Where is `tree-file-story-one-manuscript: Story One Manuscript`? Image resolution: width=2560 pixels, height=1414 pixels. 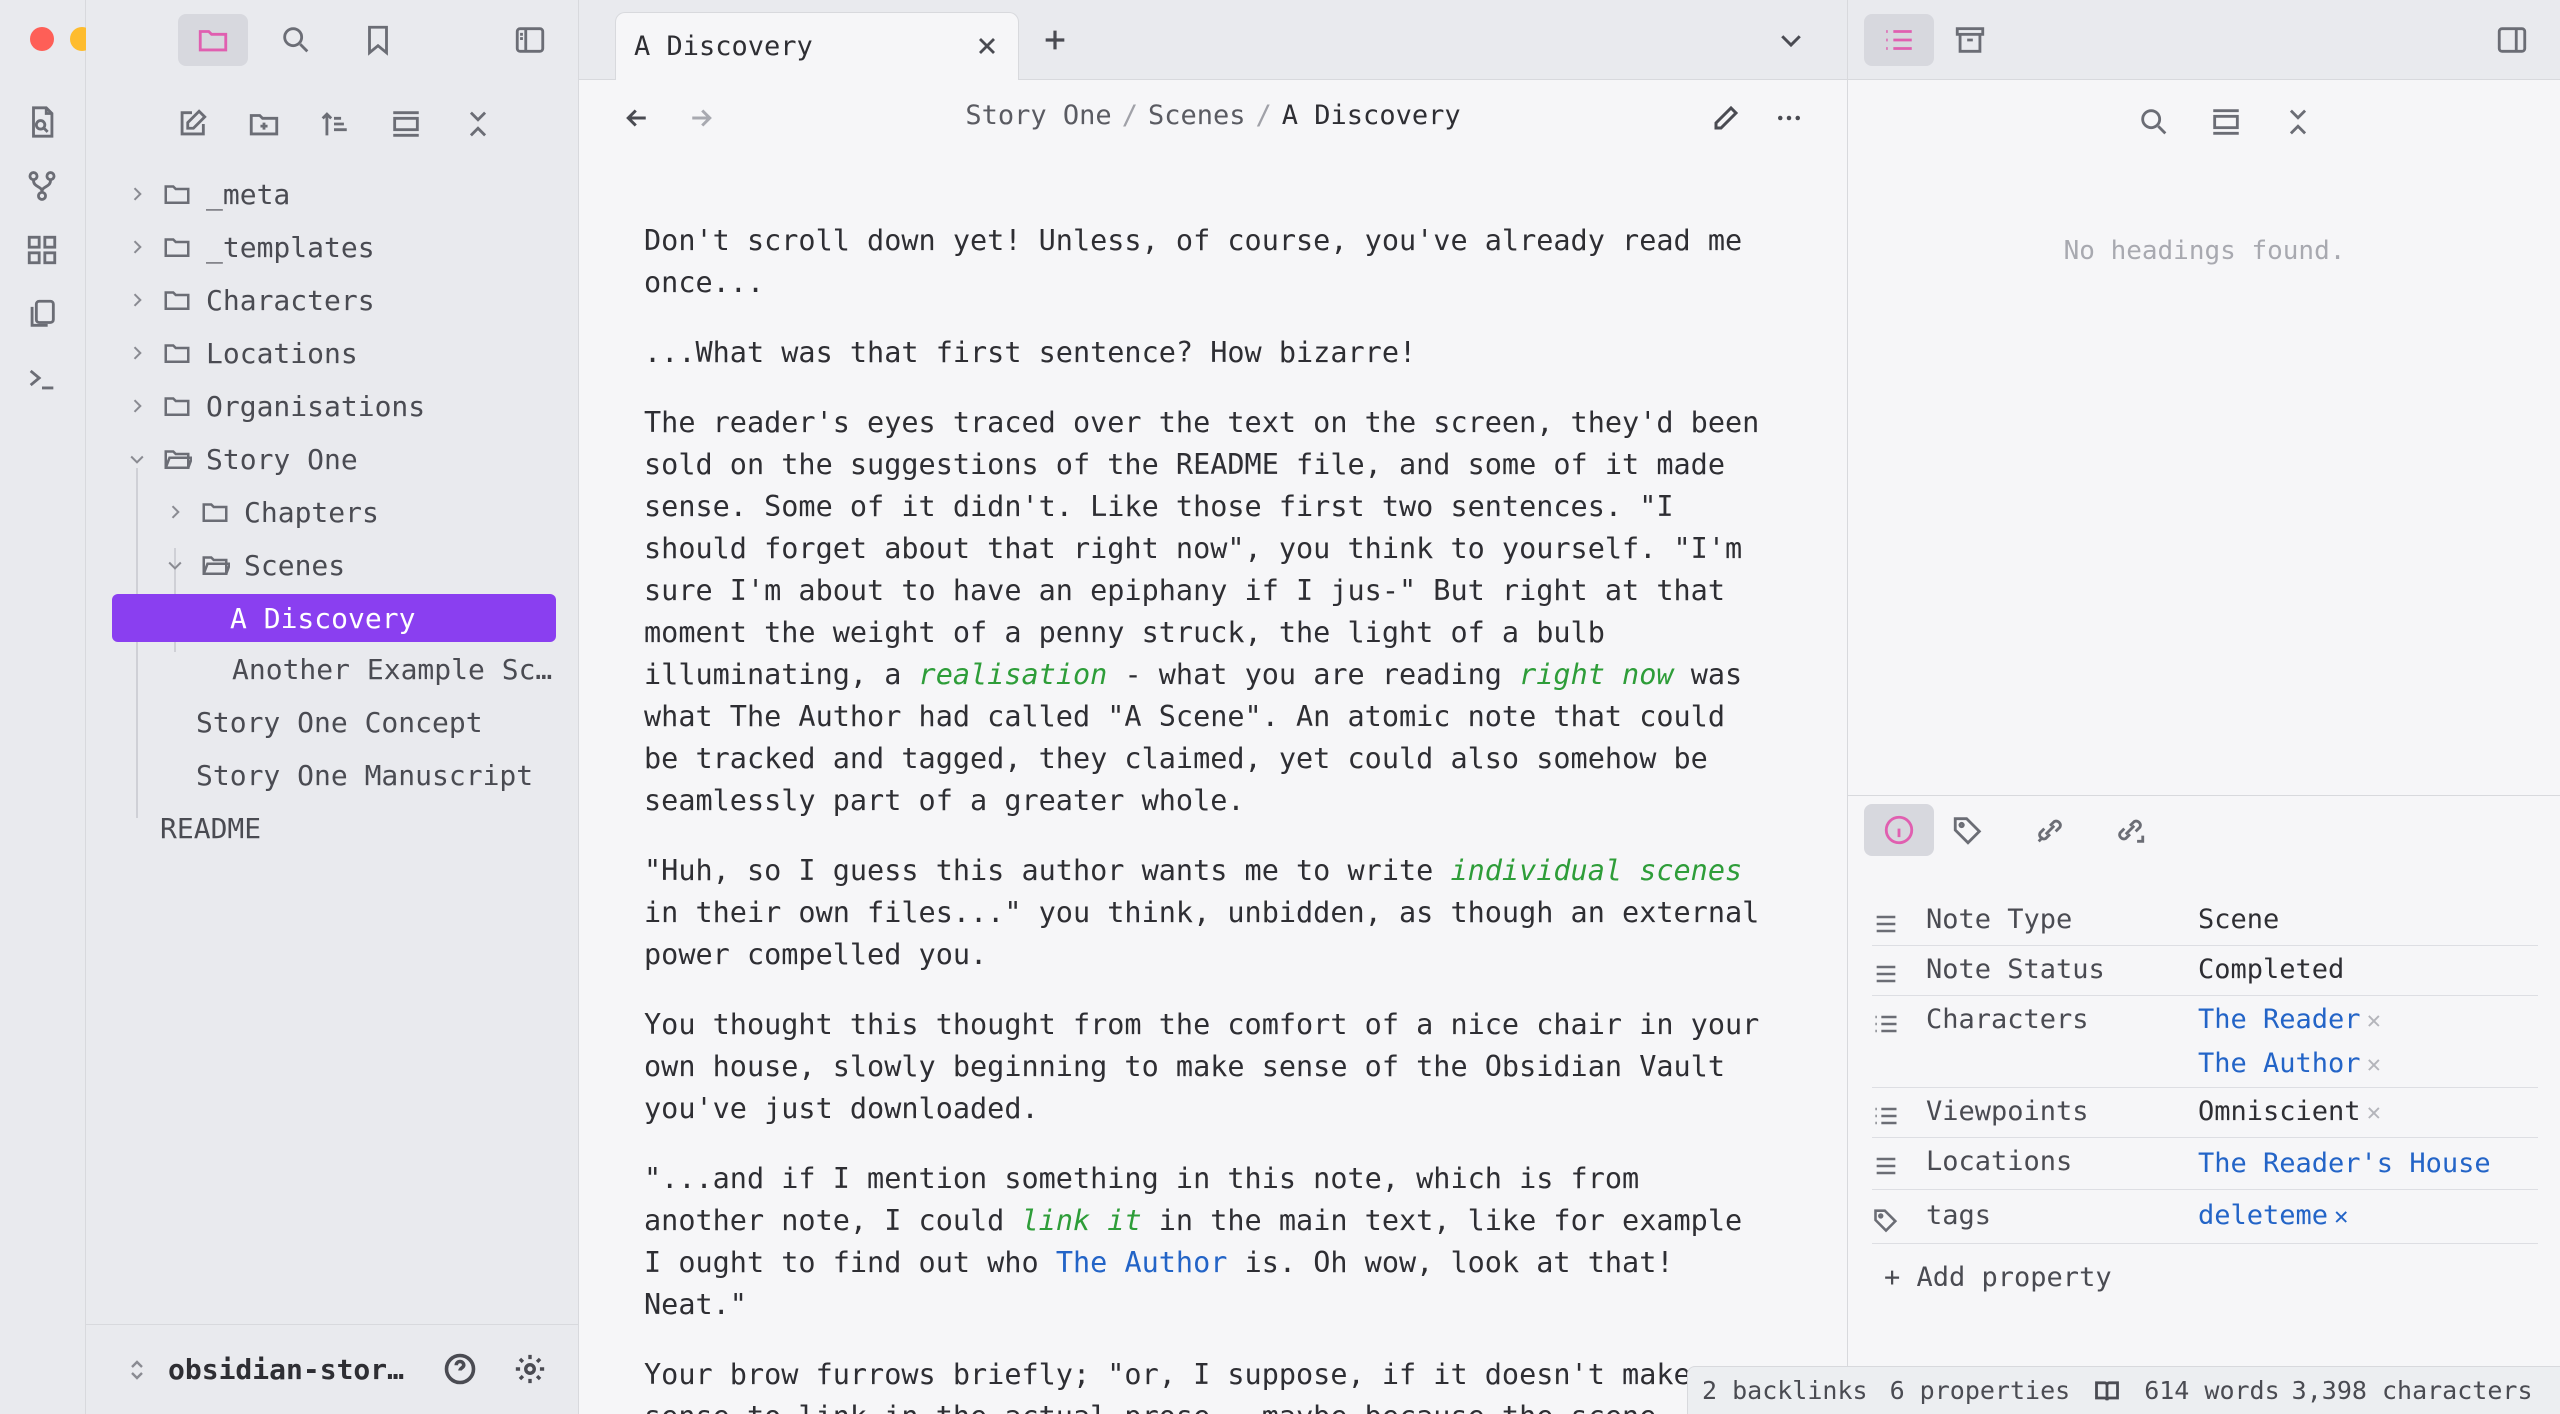 tree-file-story-one-manuscript: Story One Manuscript is located at coordinates (364, 775).